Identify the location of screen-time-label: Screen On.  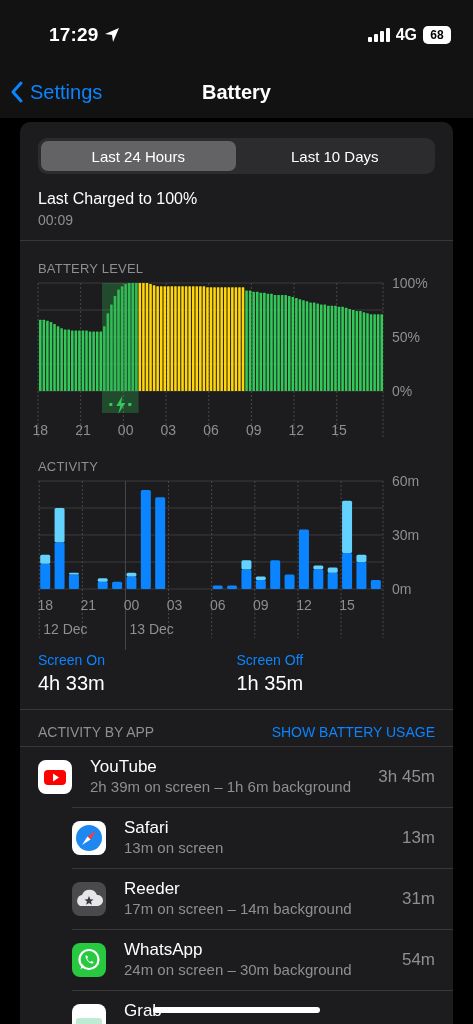
(72, 660).